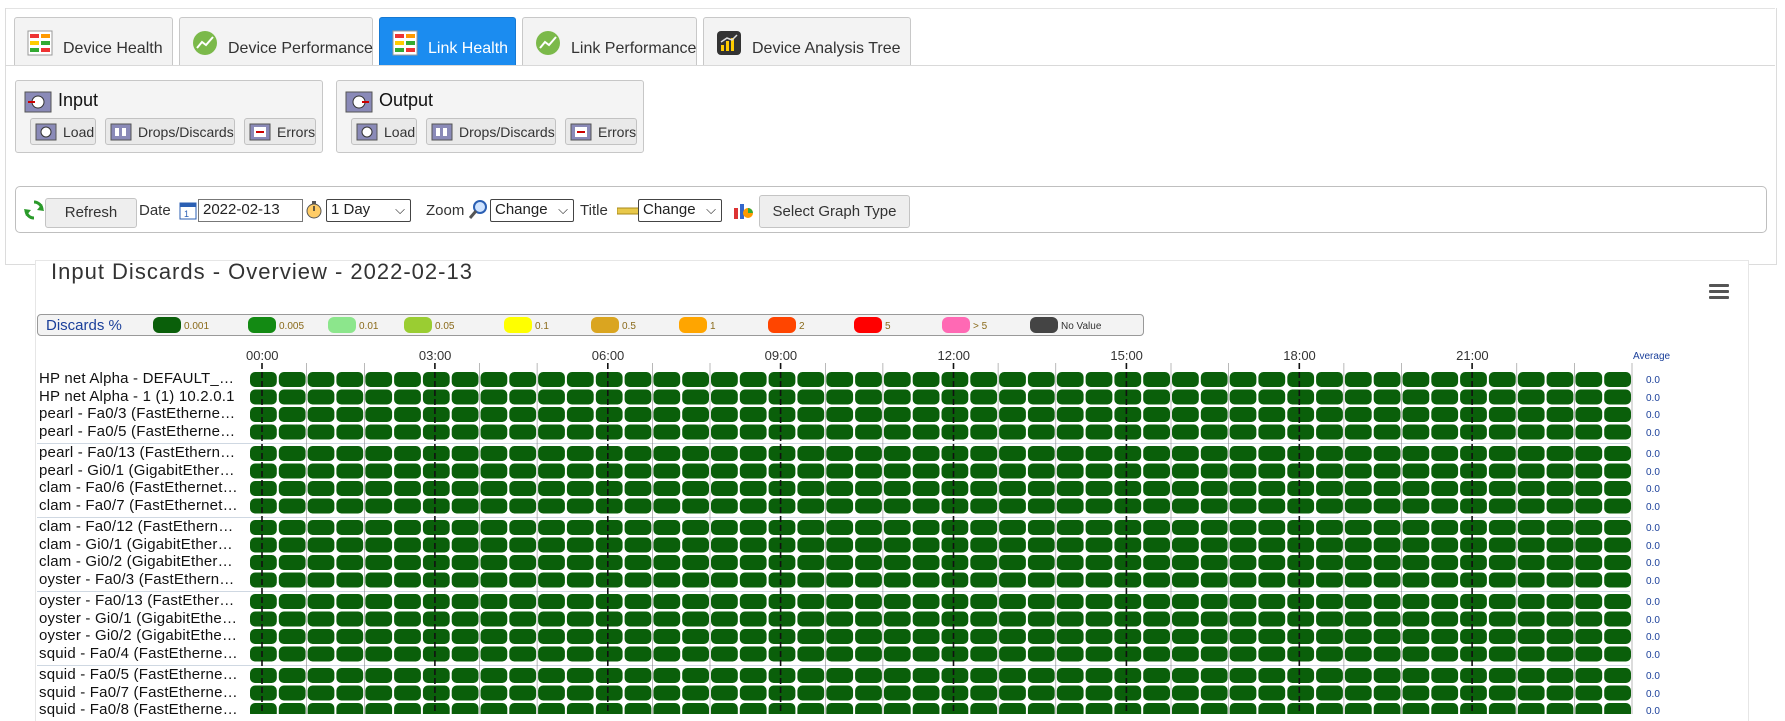 The height and width of the screenshot is (721, 1785). Describe the element at coordinates (139, 431) in the screenshot. I see `row-label: pearl - Fa0/5 (FastEthernet0/5)` at that location.